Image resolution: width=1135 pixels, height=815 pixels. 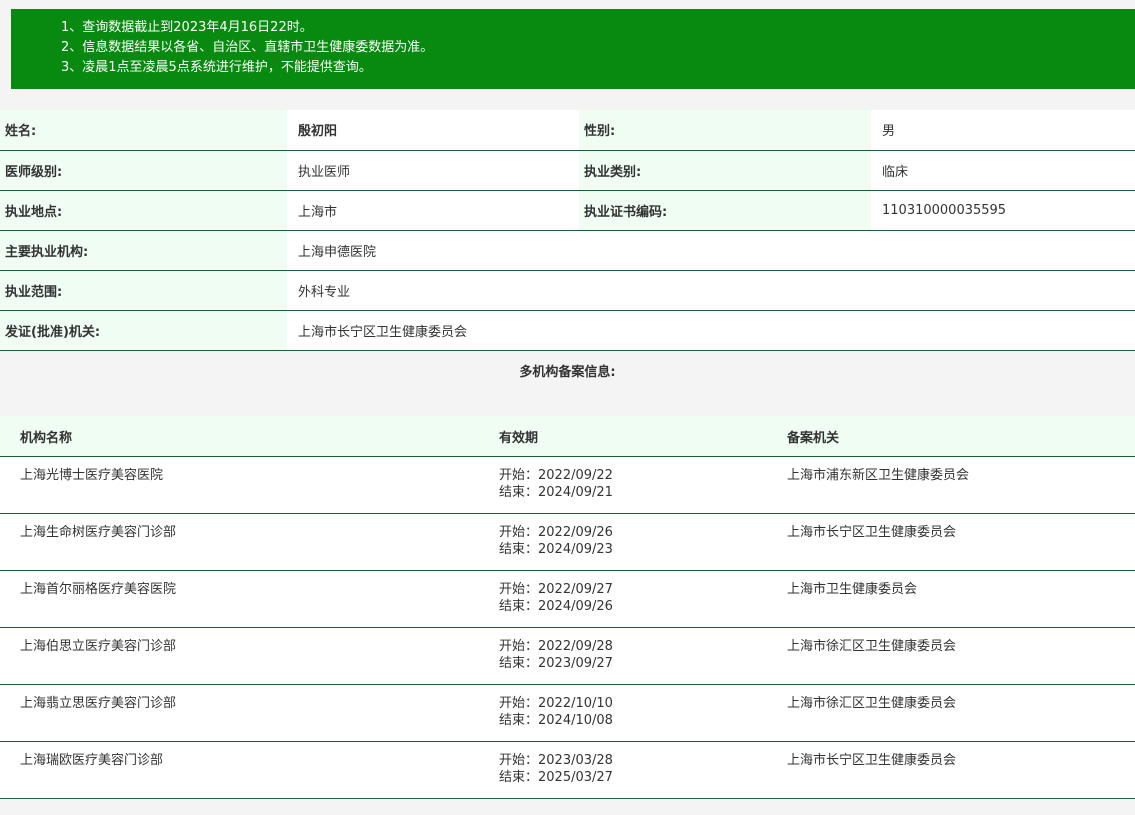 I want to click on location-value: 上海市, so click(x=433, y=210).